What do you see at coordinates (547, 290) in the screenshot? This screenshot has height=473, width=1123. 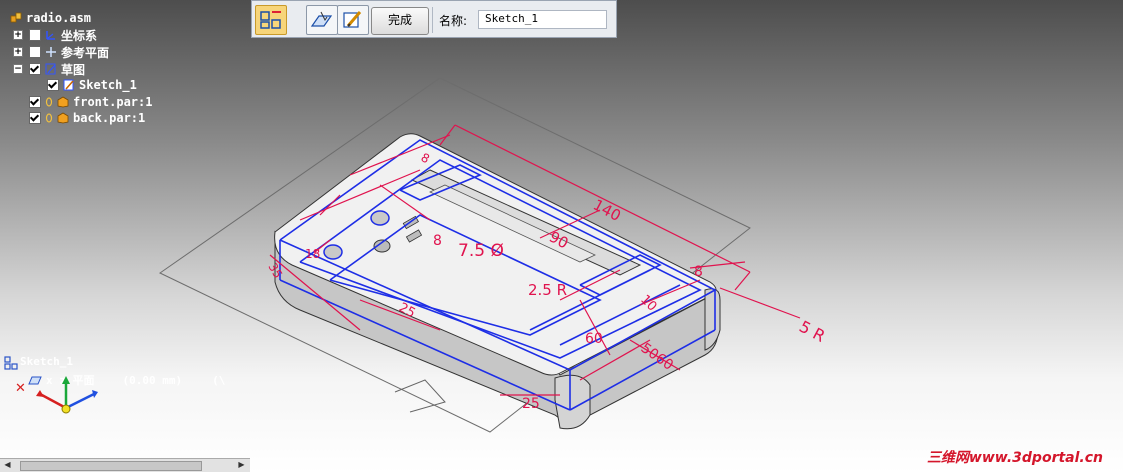 I see `dim-2-5-radius: 2.5 R` at bounding box center [547, 290].